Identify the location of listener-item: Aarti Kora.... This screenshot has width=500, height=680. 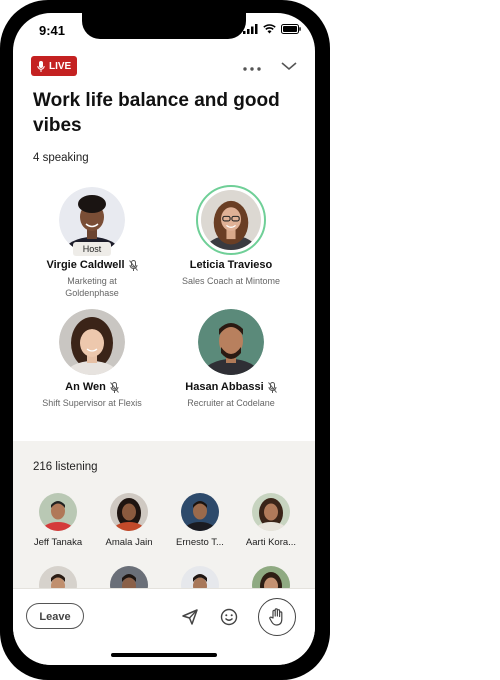
(271, 523).